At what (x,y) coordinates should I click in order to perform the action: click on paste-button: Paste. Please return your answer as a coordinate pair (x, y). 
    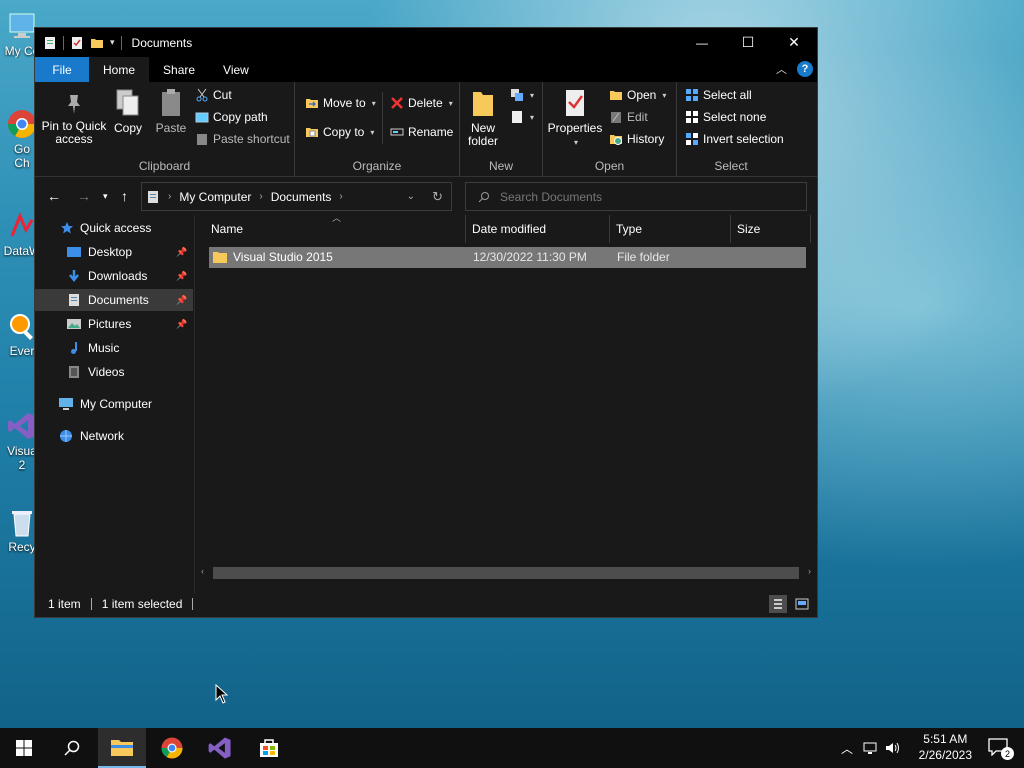
    Looking at the image, I should click on (171, 111).